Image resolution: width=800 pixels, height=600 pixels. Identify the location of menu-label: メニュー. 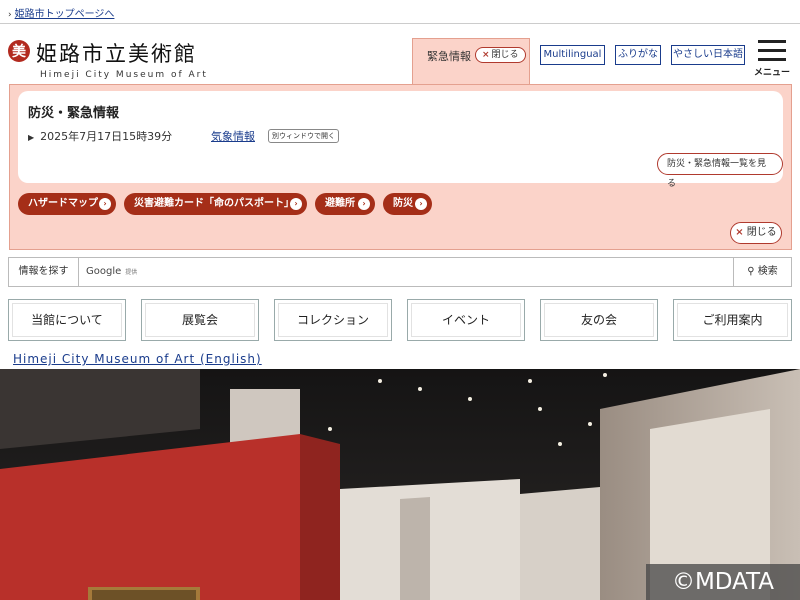
(772, 73).